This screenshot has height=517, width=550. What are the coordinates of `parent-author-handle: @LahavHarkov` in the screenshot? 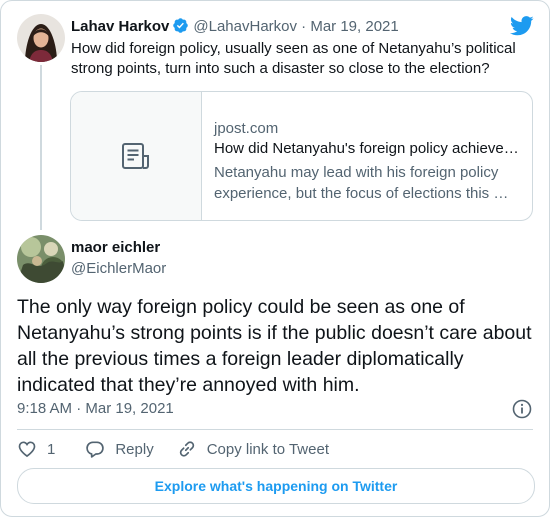 It's located at (245, 26).